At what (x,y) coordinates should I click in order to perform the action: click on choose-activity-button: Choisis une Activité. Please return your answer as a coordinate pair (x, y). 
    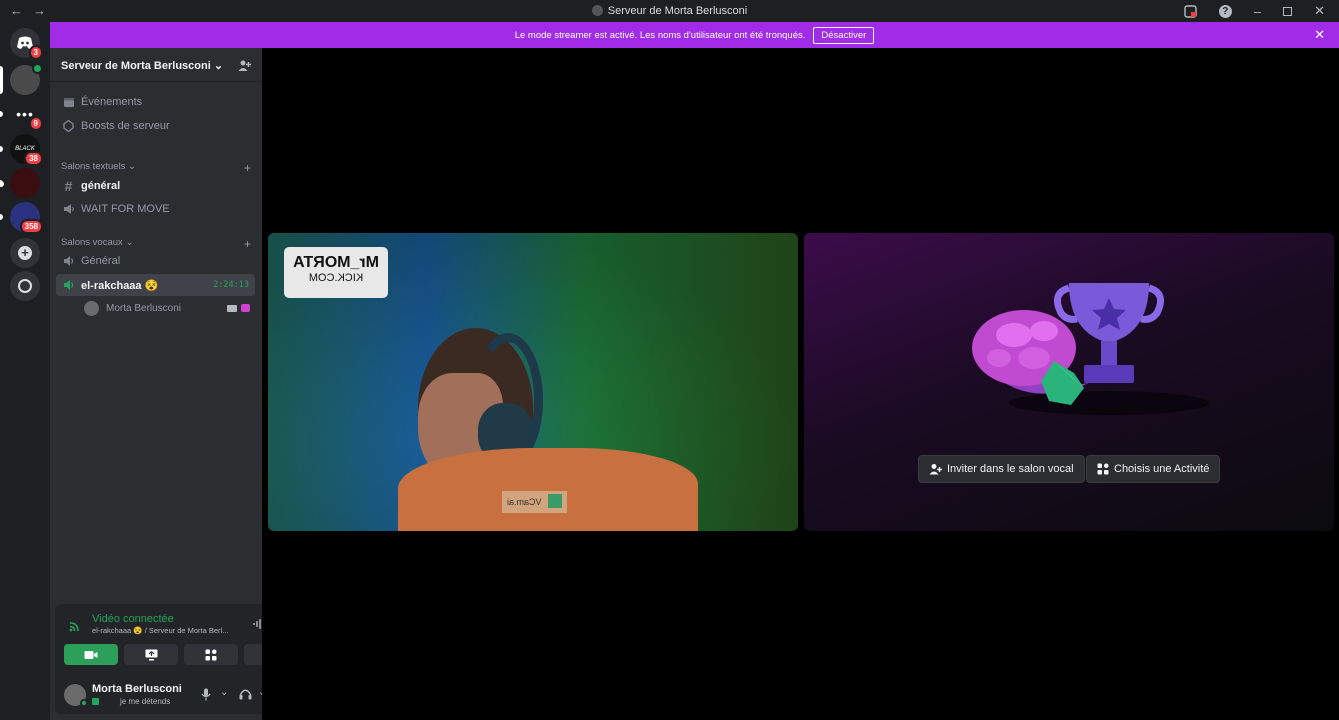
    Looking at the image, I should click on (1153, 469).